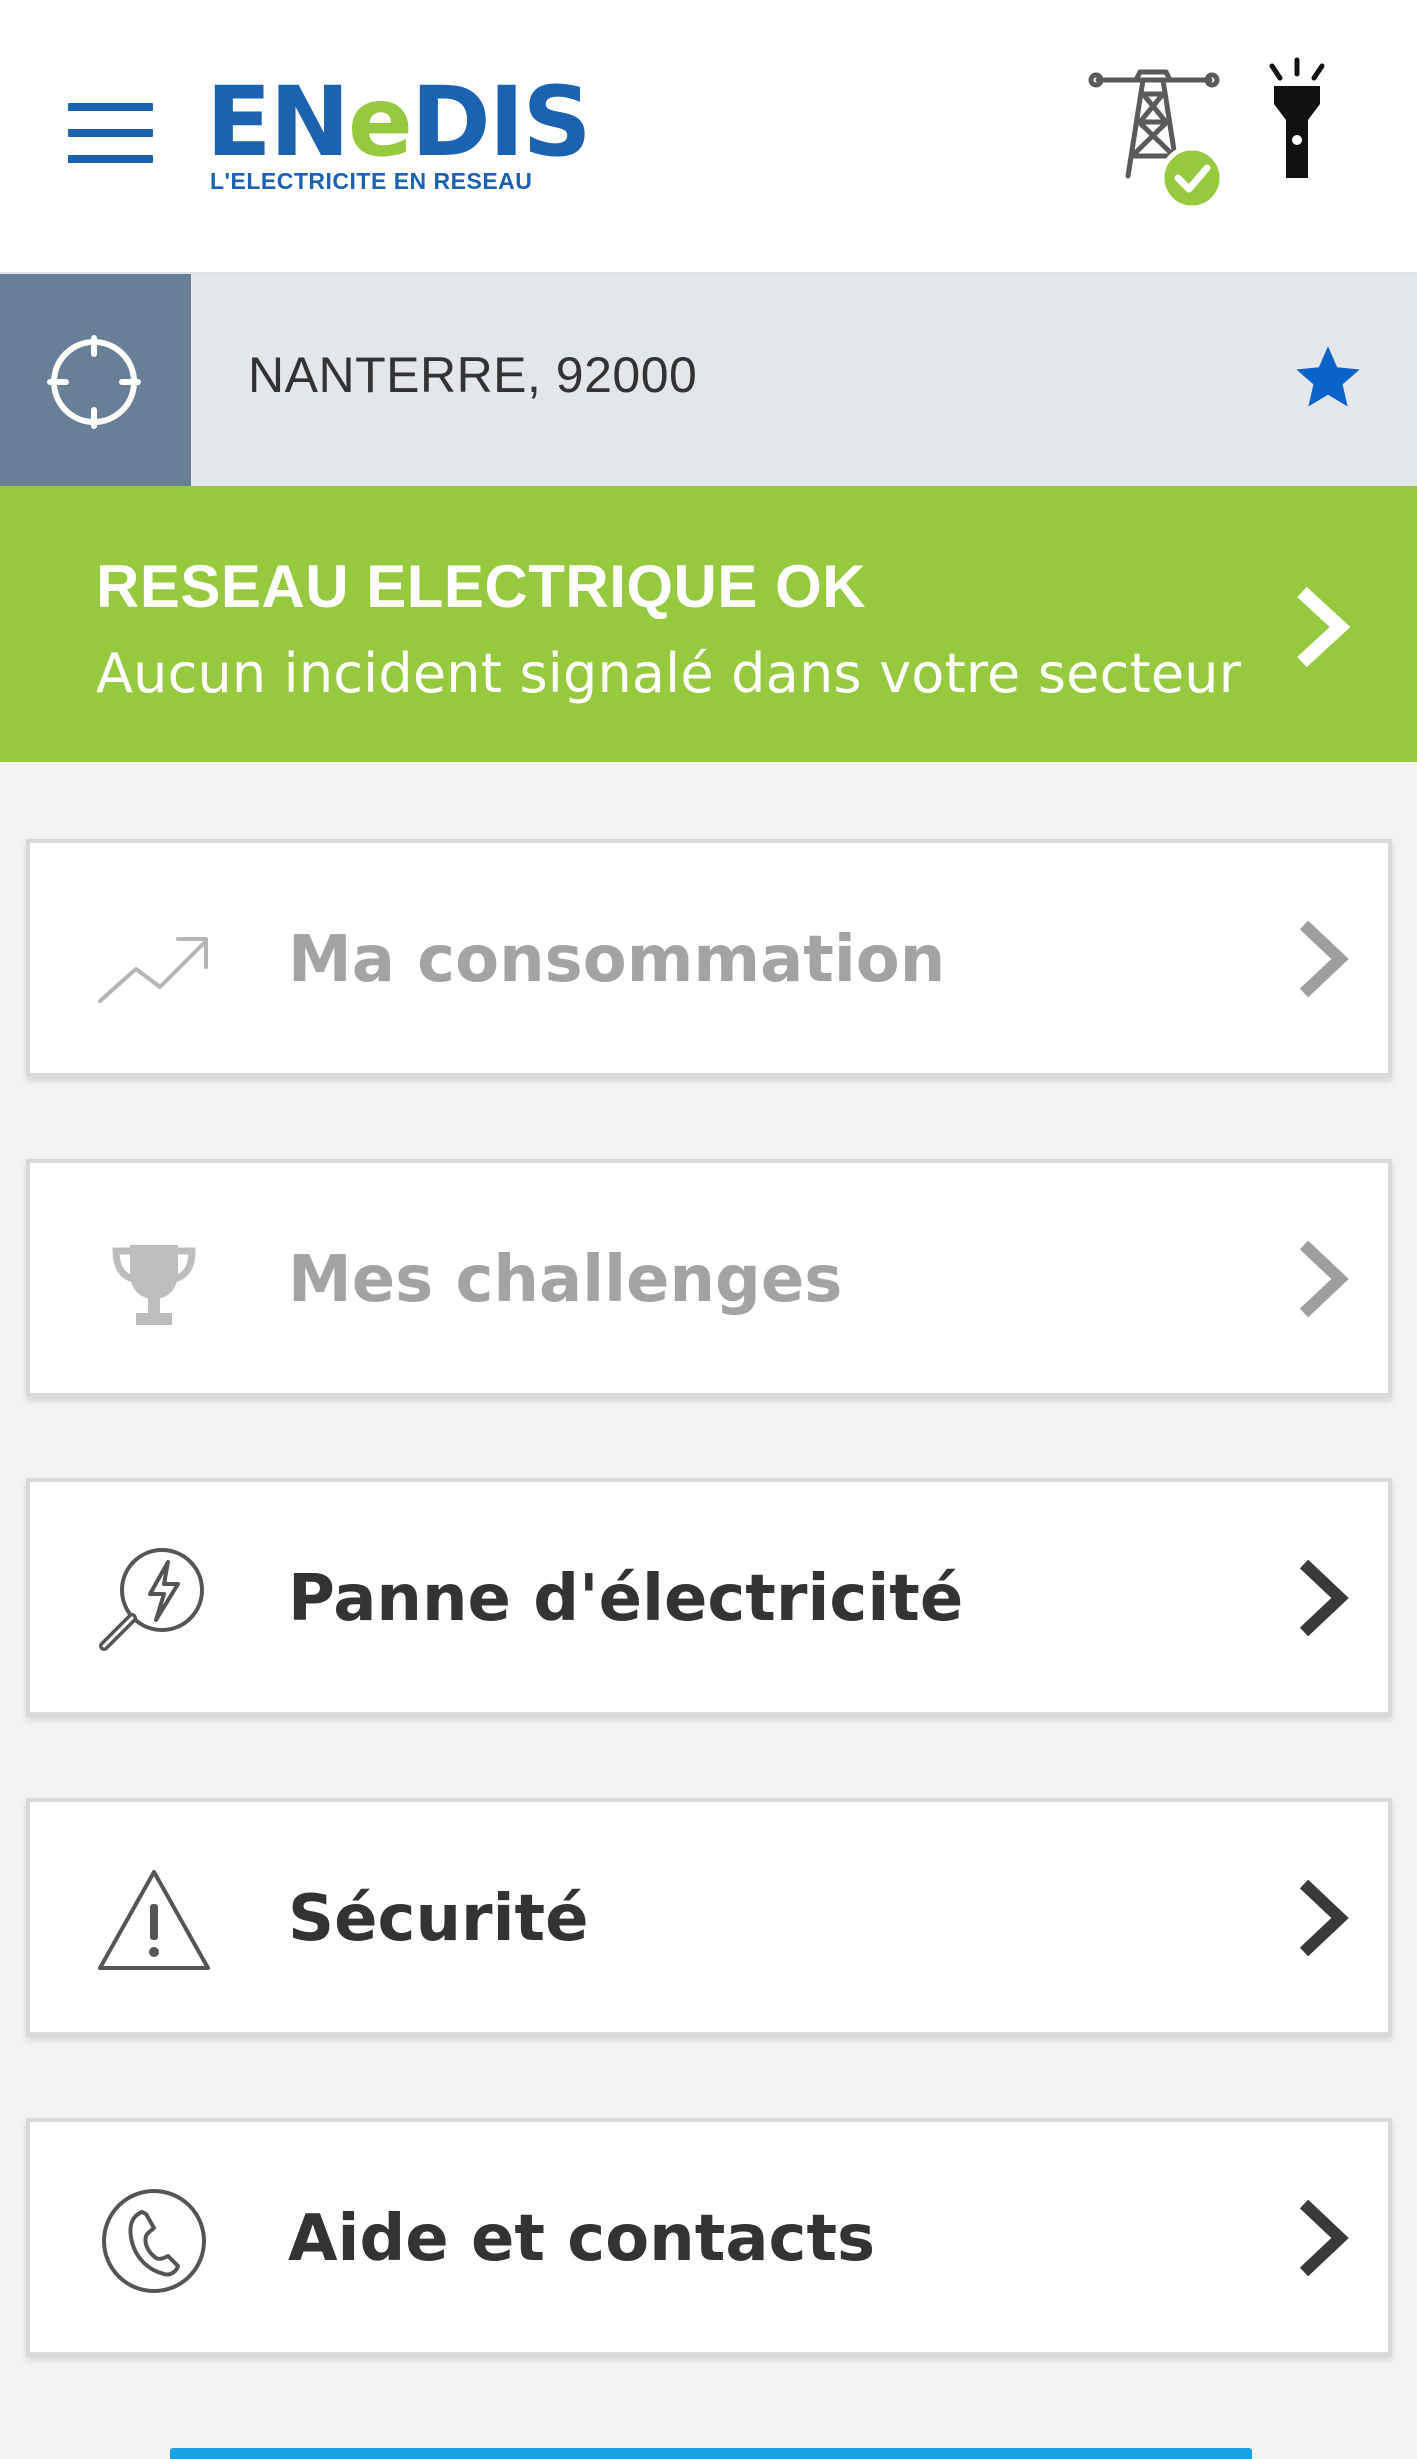  I want to click on torch-icon, so click(1297, 121).